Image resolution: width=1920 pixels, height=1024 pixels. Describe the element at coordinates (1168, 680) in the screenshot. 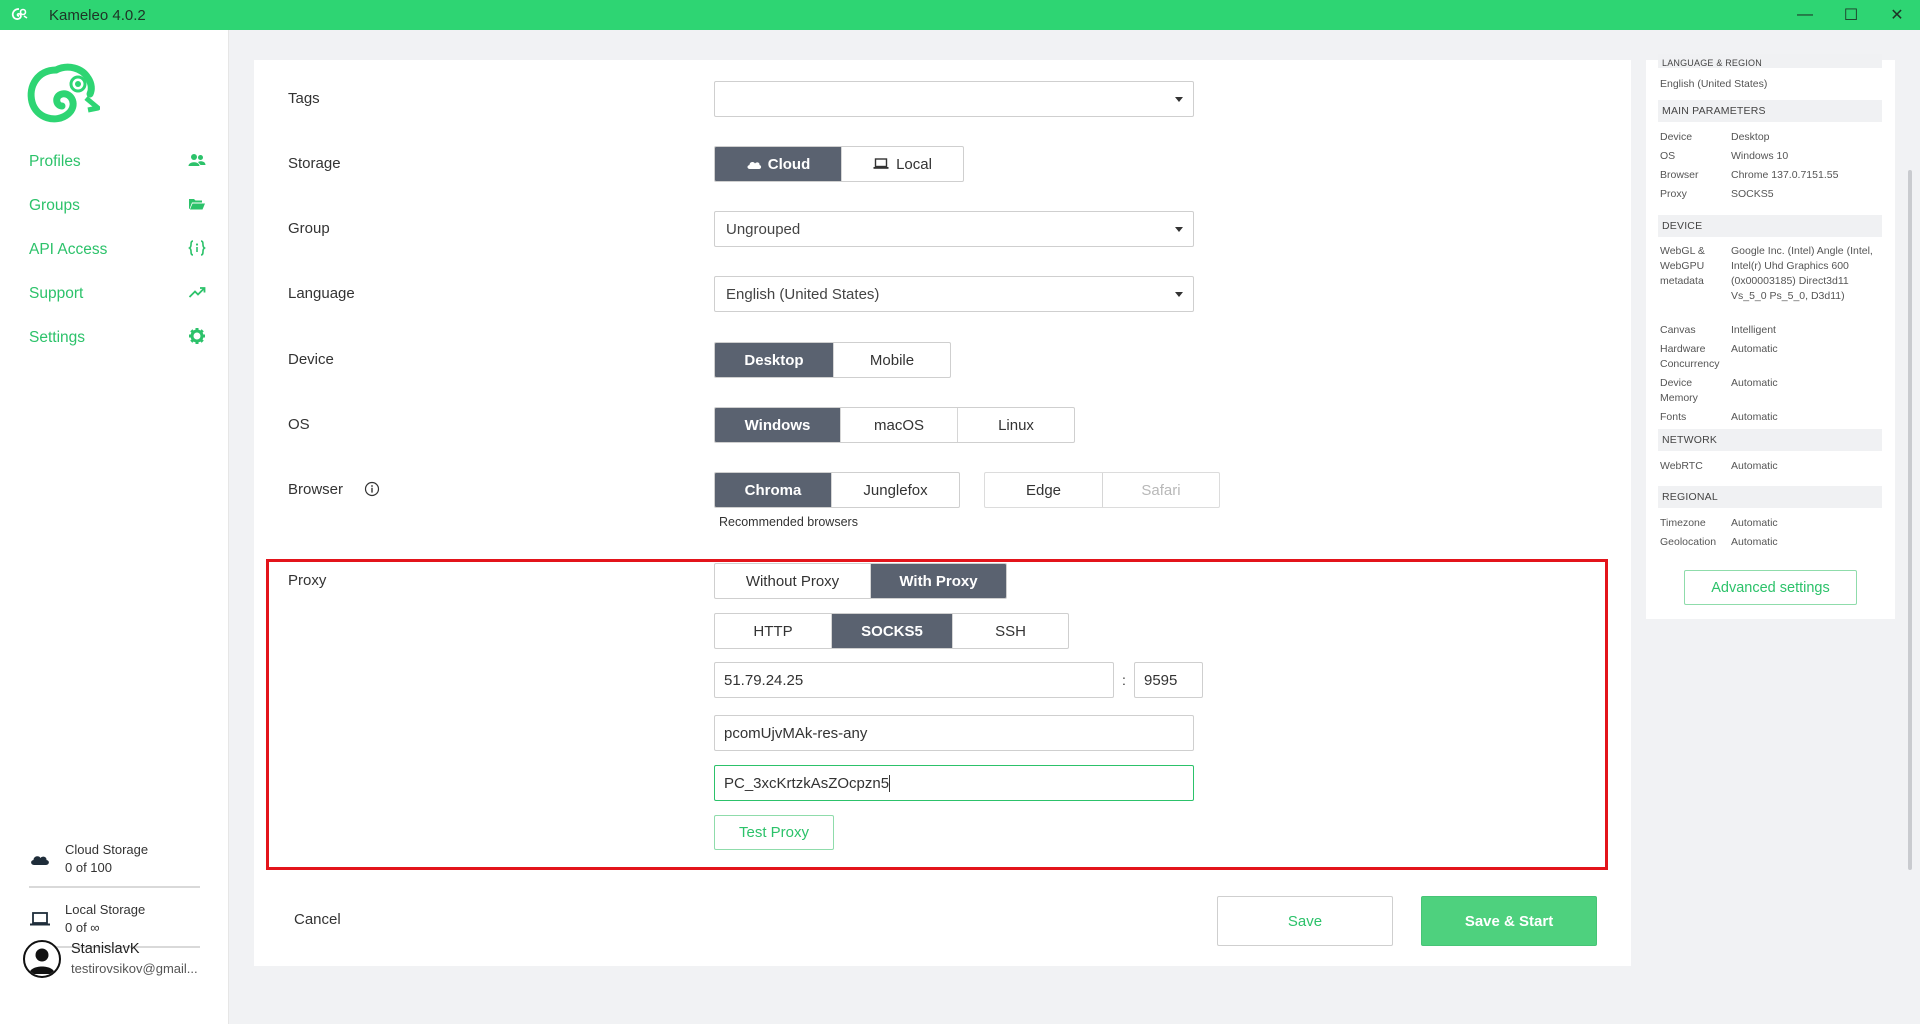

I see `proxy-port-input: 9595` at that location.